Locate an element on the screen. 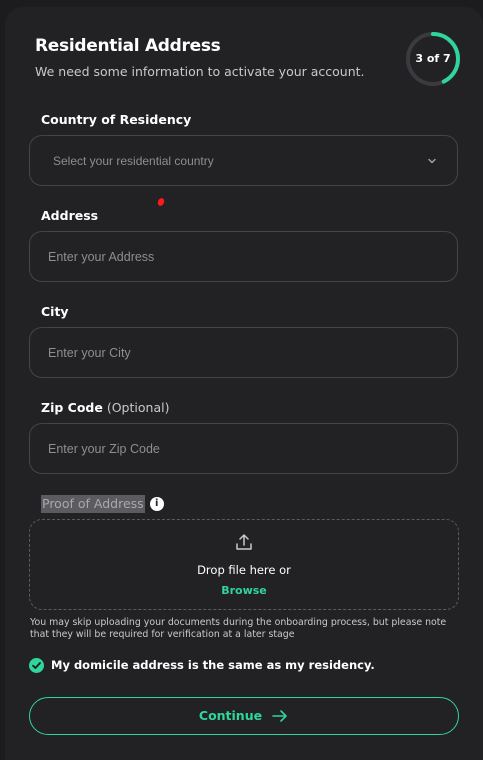 Image resolution: width=483 pixels, height=760 pixels. country-select: Select your residential country is located at coordinates (243, 160).